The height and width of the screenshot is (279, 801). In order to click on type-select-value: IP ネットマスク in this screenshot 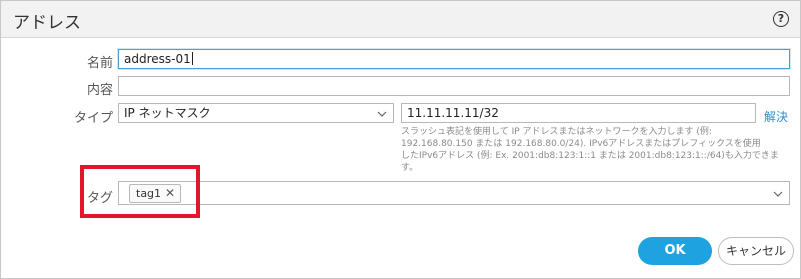, I will do `click(167, 113)`.